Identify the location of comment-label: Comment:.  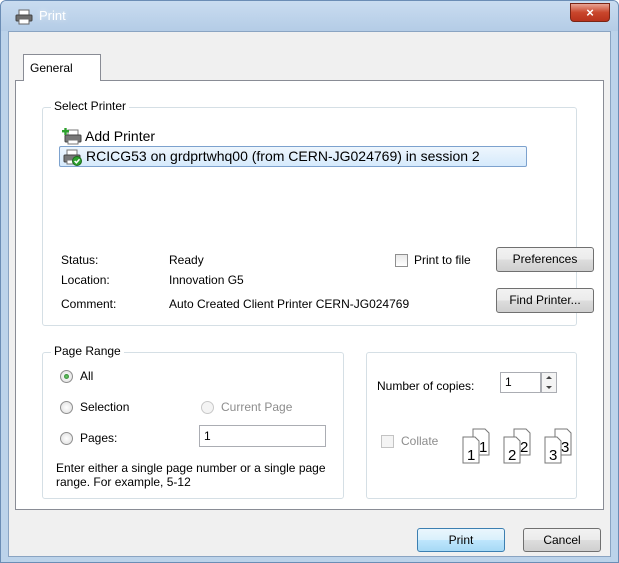
(89, 304).